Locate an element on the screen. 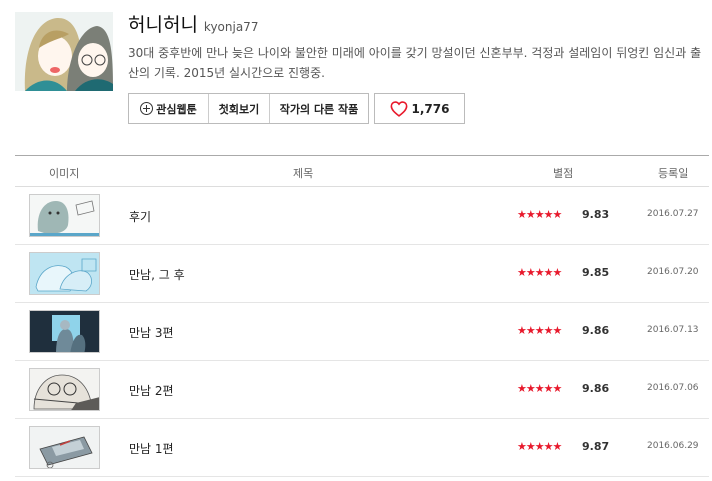 The image size is (712, 481). episode-row: 만남 3편 ★★★★★ 9.86 2016.07.13 is located at coordinates (362, 332).